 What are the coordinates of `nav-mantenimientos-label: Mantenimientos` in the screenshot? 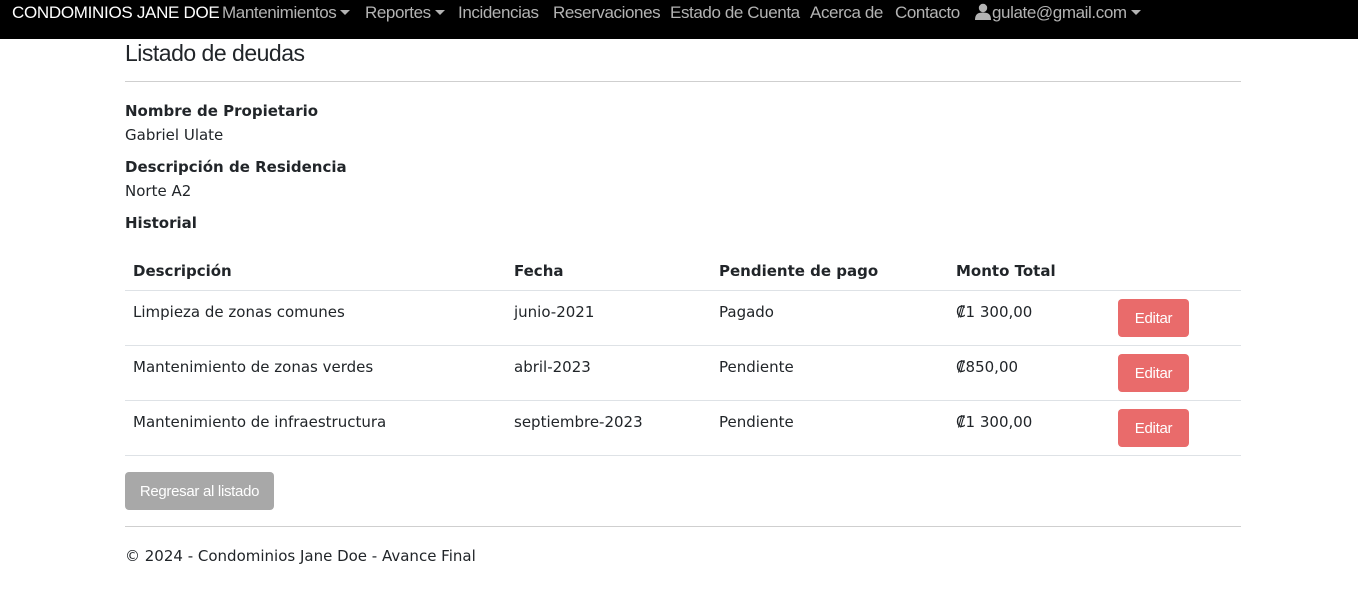 It's located at (279, 12).